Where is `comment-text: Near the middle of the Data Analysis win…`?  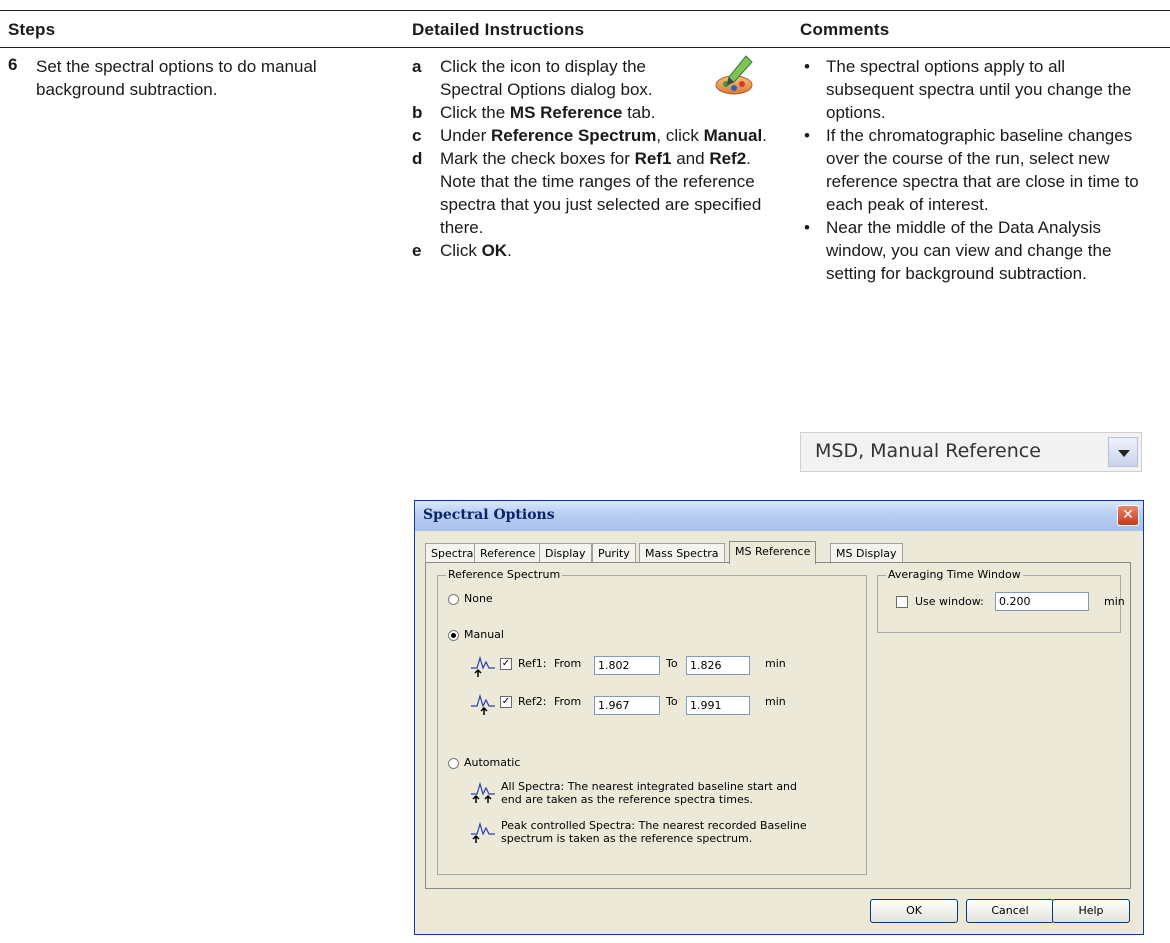 comment-text: Near the middle of the Data Analysis win… is located at coordinates (969, 250).